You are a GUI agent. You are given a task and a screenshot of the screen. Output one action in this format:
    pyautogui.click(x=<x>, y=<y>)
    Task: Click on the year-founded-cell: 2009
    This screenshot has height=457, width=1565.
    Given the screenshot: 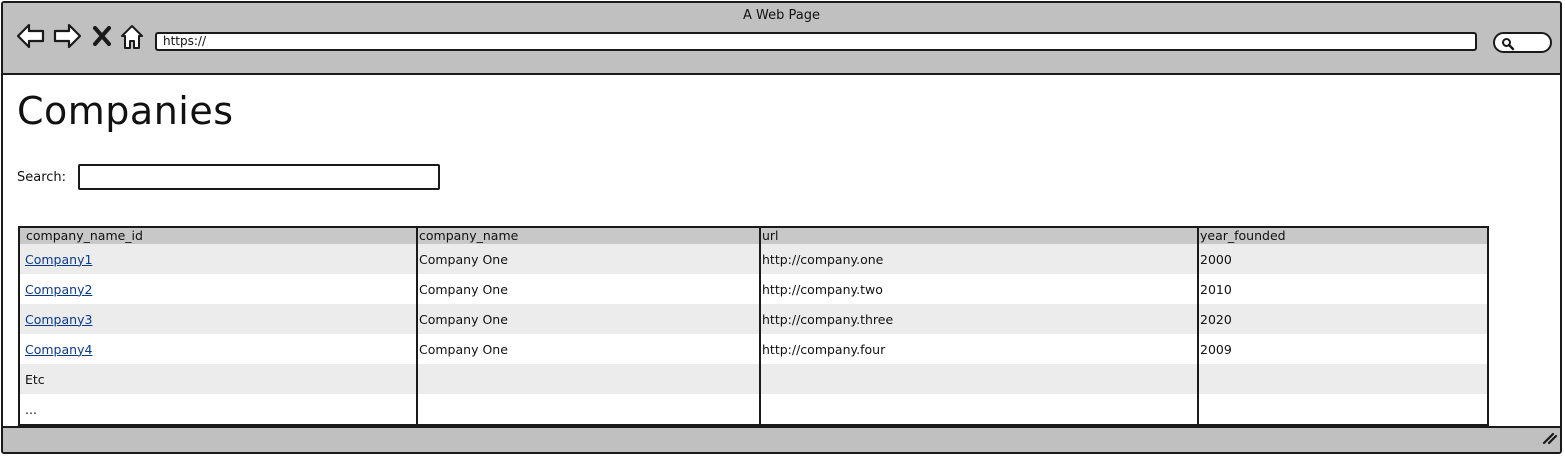 What is the action you would take?
    pyautogui.click(x=1342, y=349)
    